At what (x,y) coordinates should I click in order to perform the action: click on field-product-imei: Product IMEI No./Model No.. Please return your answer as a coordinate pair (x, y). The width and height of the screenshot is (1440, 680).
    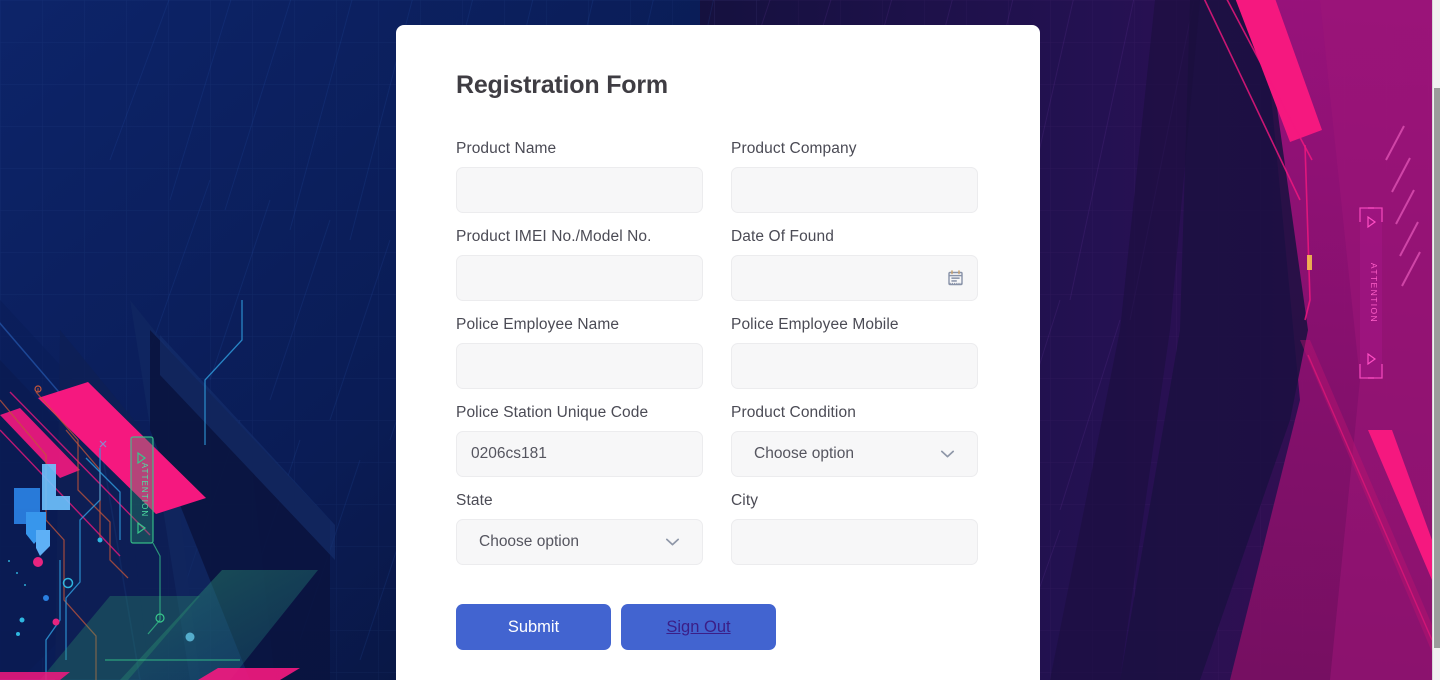
    Looking at the image, I should click on (579, 264).